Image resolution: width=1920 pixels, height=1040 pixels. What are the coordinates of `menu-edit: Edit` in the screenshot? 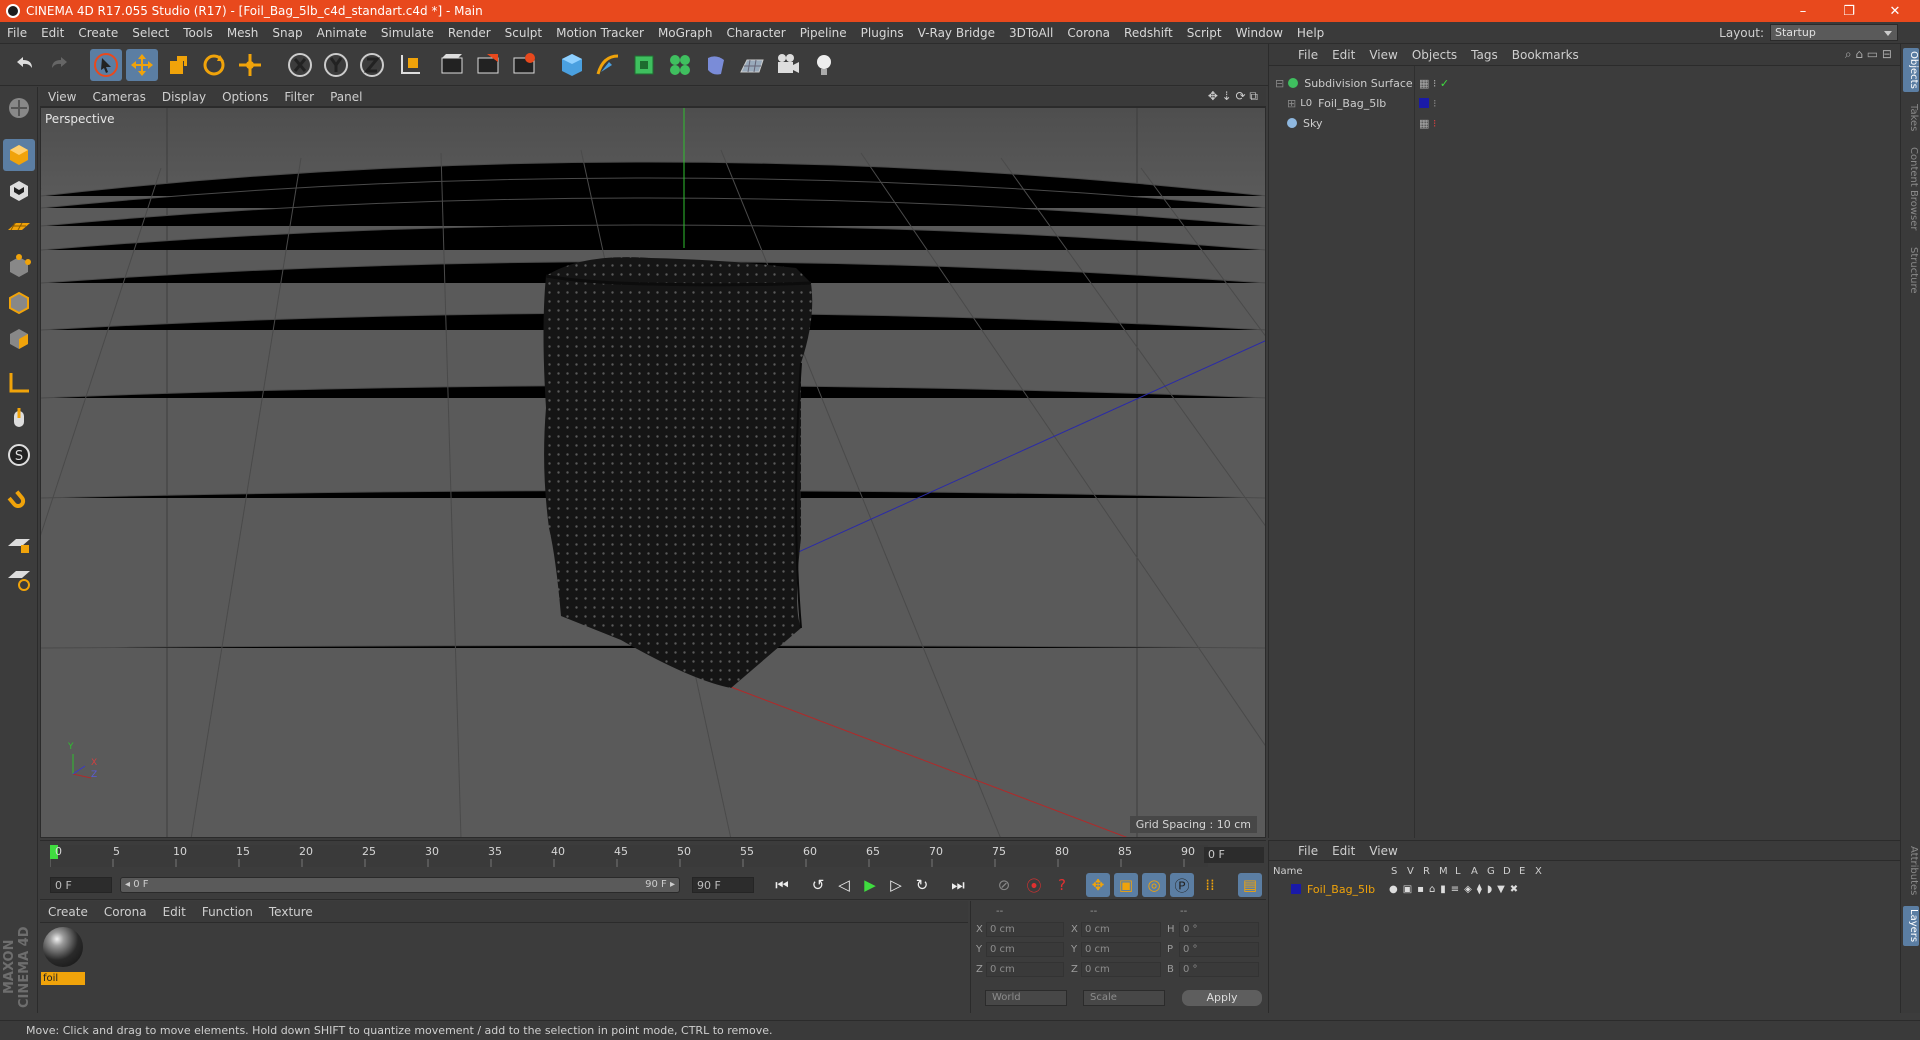 It's located at (52, 33).